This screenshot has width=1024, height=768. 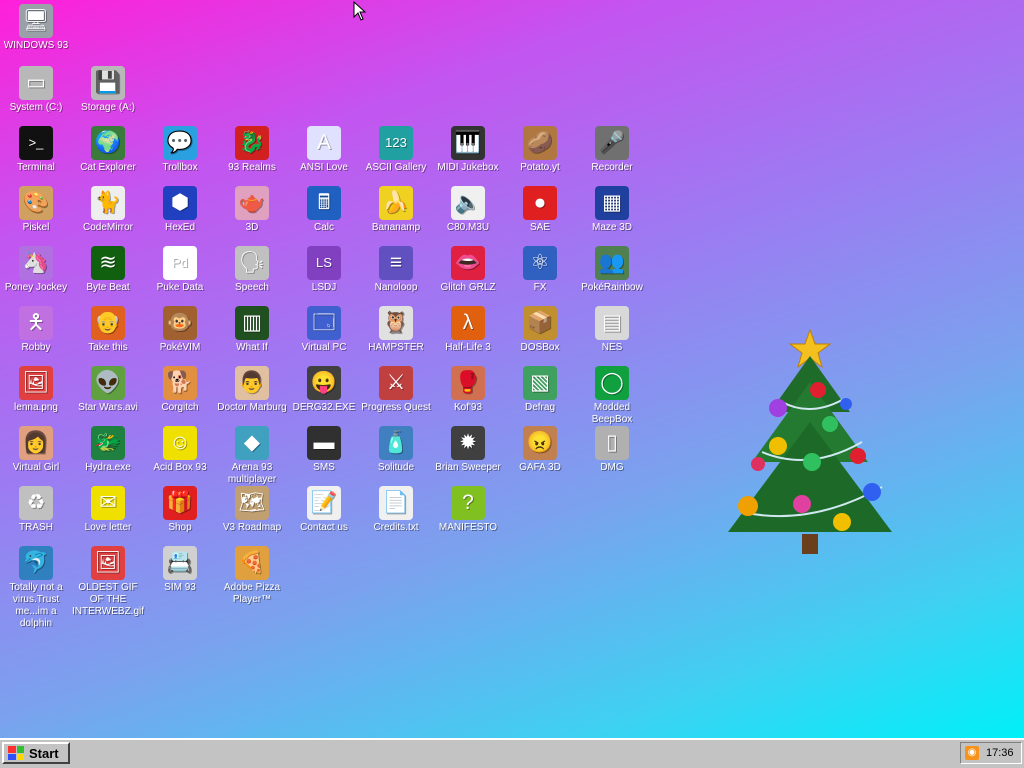 What do you see at coordinates (180, 210) in the screenshot?
I see `desktop-icon: ⬢ HexEd` at bounding box center [180, 210].